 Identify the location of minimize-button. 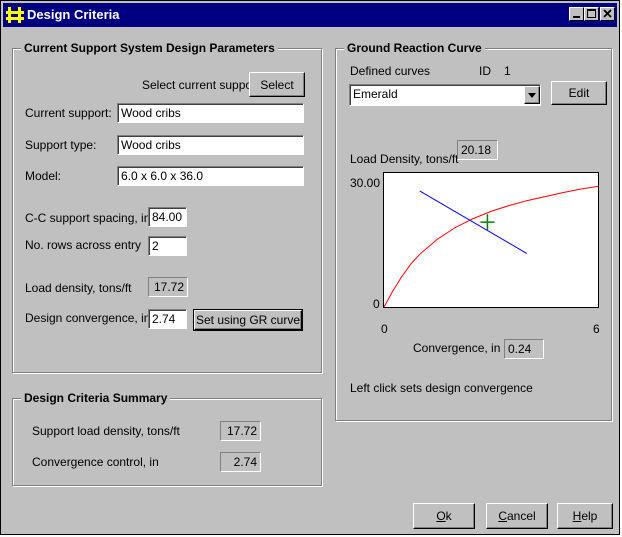
(576, 14).